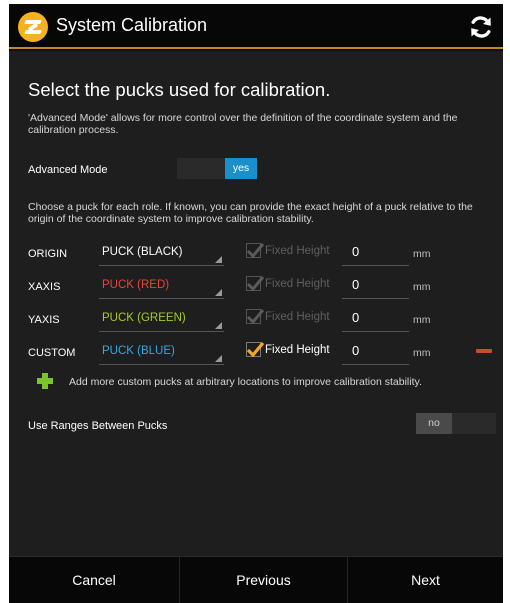  What do you see at coordinates (48, 254) in the screenshot?
I see `role-label: ORIGIN` at bounding box center [48, 254].